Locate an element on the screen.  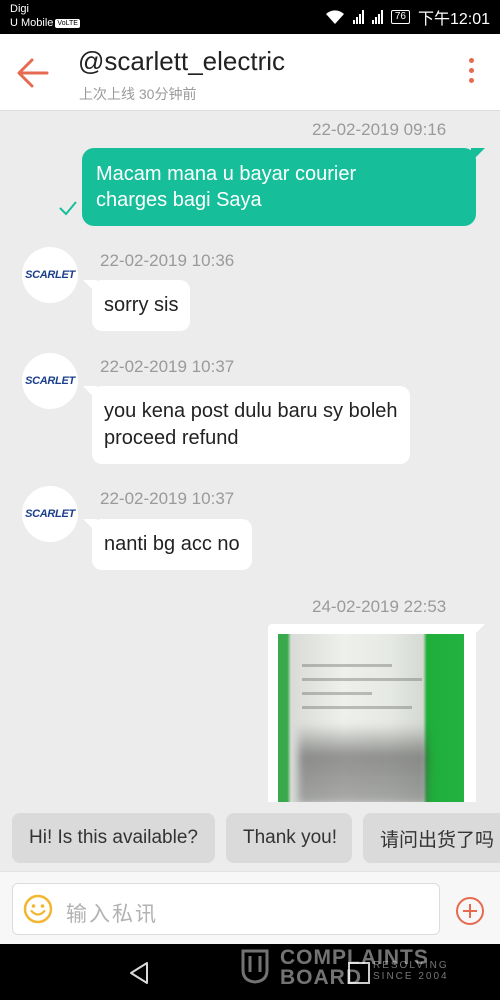
nav-back-icon is located at coordinates (139, 973).